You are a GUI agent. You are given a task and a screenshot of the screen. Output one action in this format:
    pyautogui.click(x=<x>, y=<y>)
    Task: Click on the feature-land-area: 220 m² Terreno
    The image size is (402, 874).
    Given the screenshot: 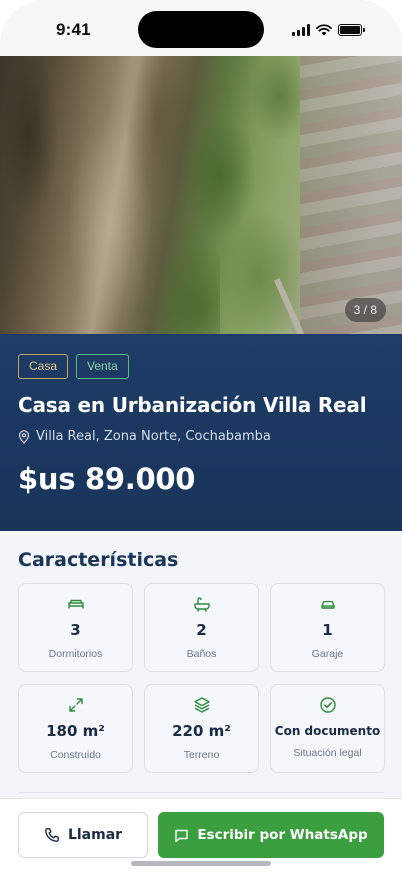 What is the action you would take?
    pyautogui.click(x=201, y=728)
    